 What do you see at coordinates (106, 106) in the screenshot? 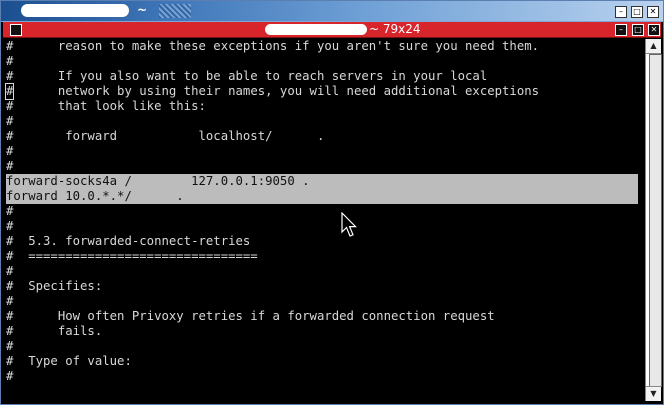
I see `terminal-line: # that look like this:` at bounding box center [106, 106].